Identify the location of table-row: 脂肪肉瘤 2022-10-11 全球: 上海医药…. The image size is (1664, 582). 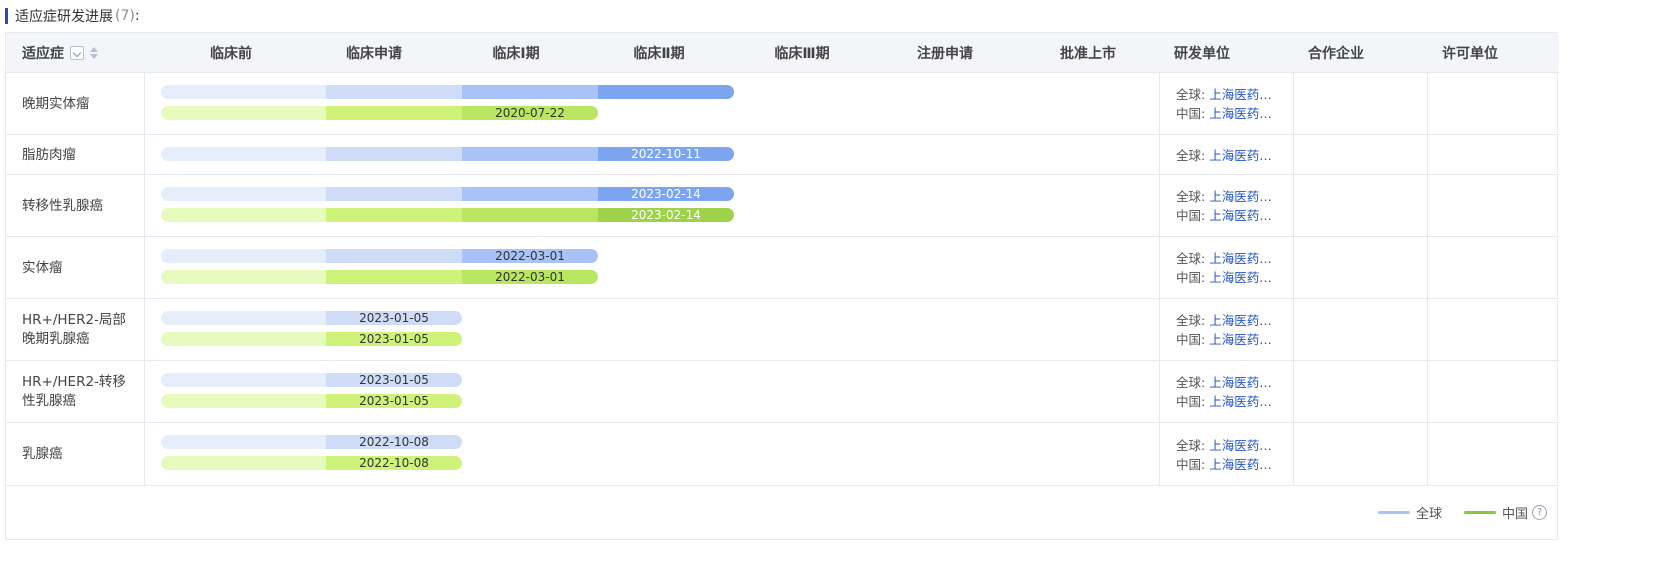
(782, 154).